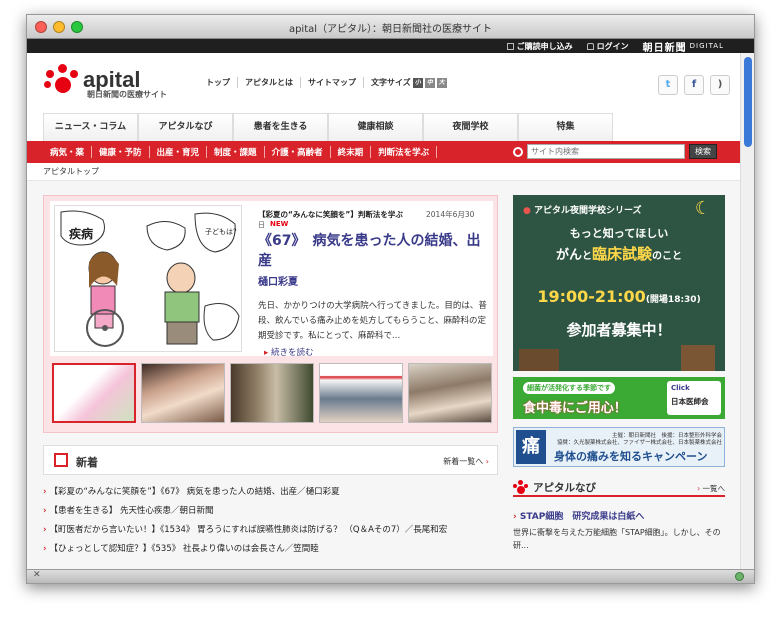 The height and width of the screenshot is (620, 781). I want to click on cat-care-elderly: 介護・高齢者, so click(298, 152).